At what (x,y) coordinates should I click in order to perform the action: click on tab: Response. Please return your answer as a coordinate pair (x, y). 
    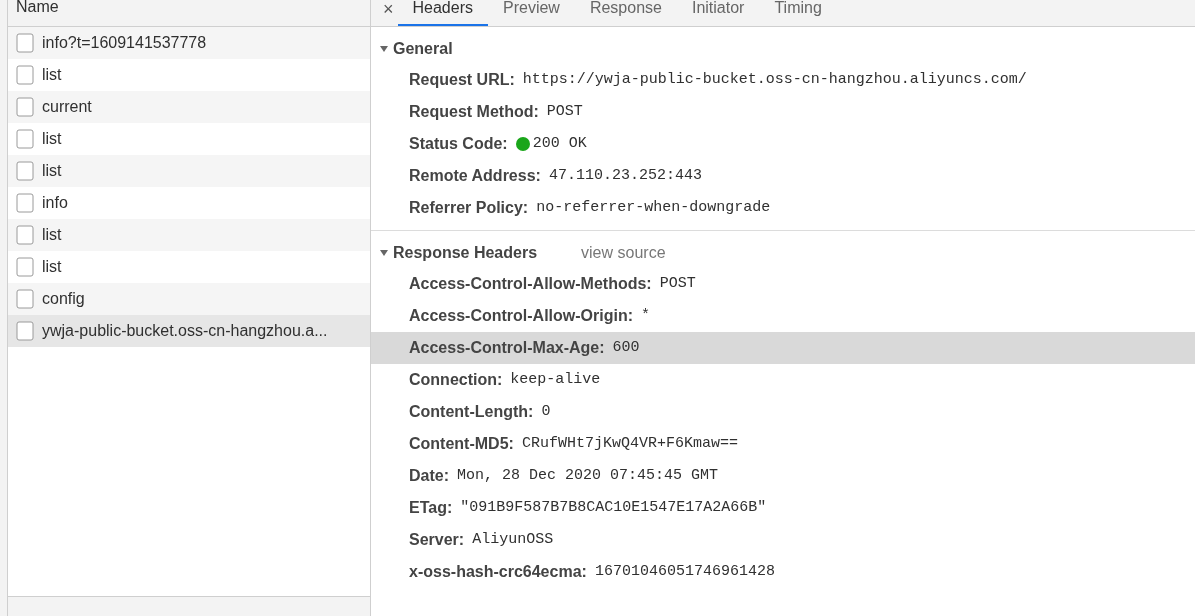
    Looking at the image, I should click on (625, 13).